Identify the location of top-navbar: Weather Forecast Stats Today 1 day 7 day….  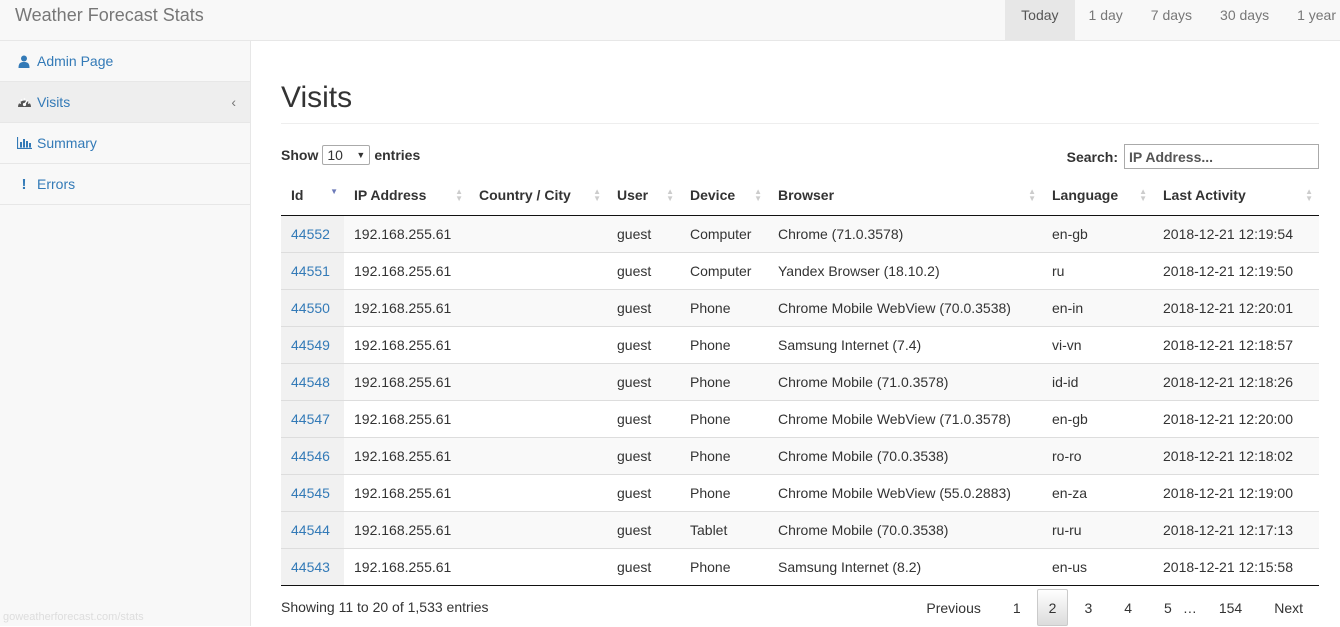
(670, 20).